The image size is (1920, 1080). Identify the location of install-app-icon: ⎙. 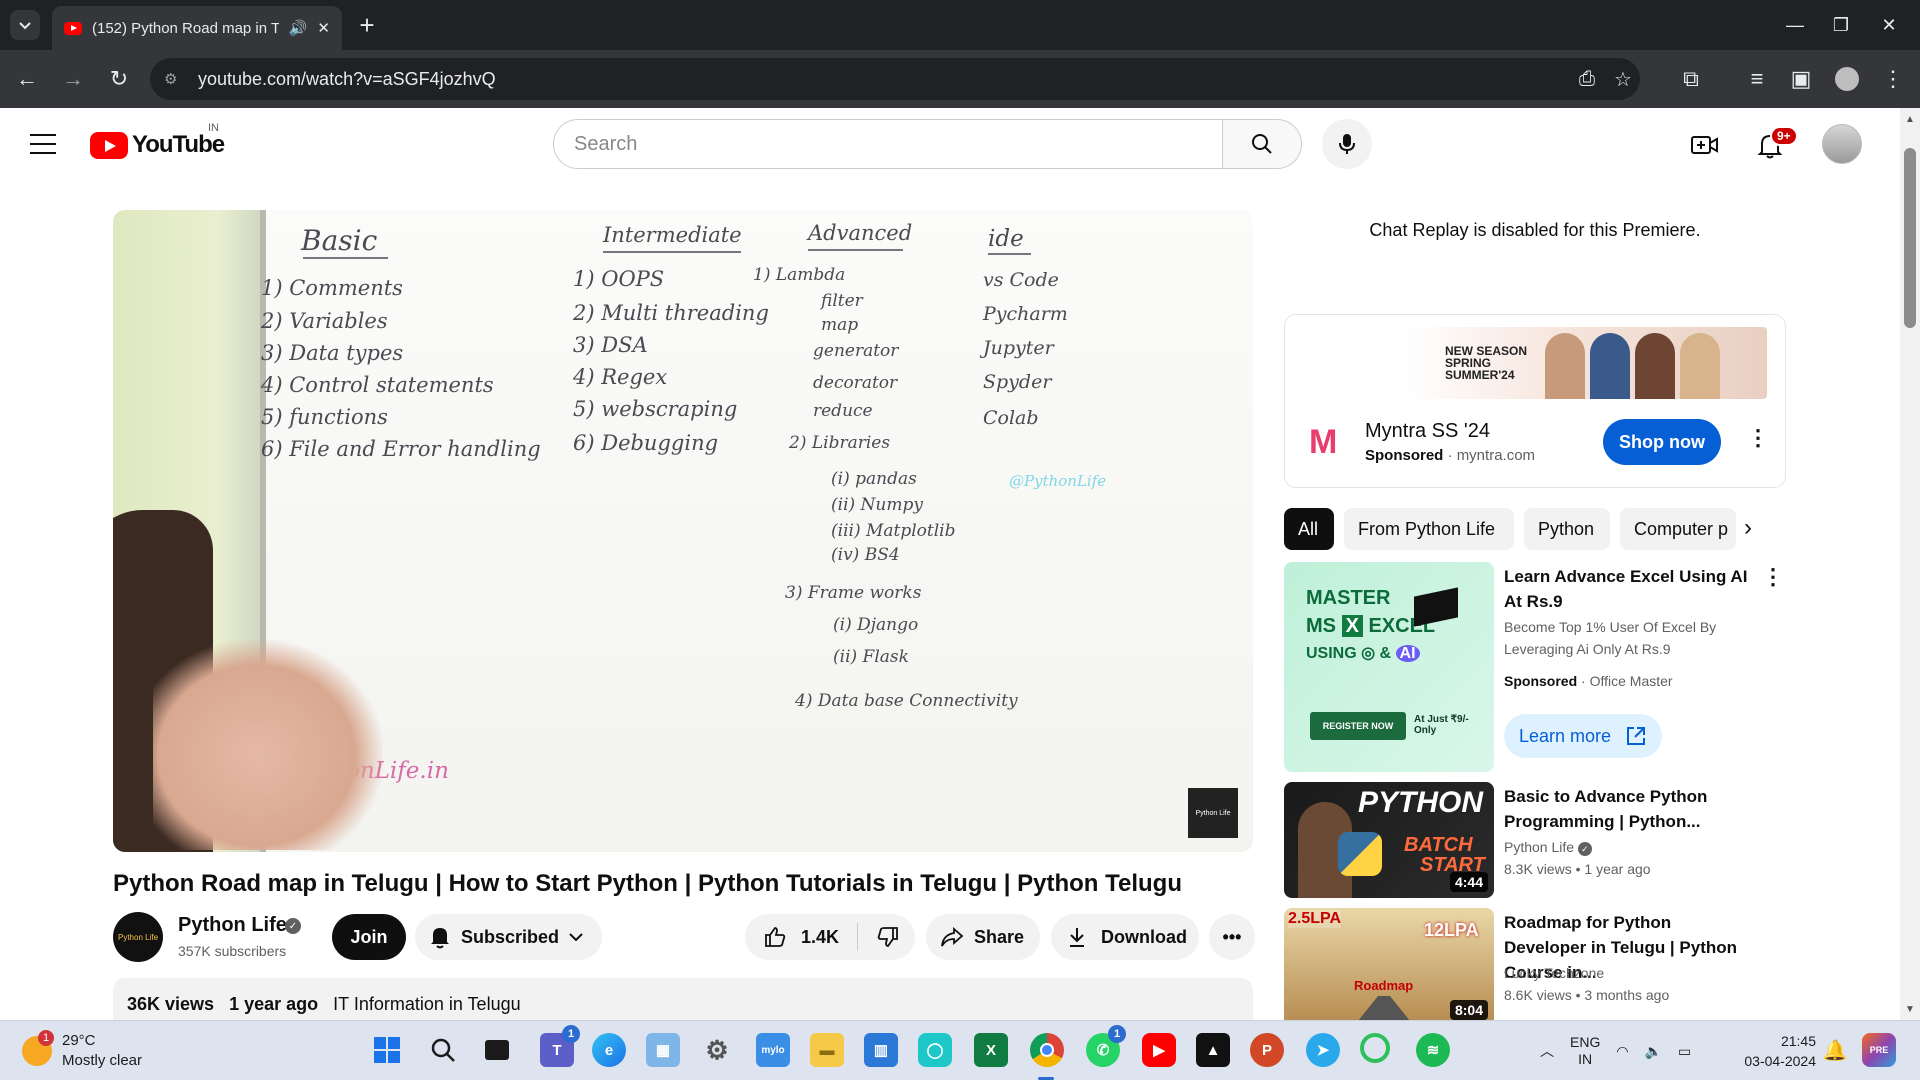
(1587, 79).